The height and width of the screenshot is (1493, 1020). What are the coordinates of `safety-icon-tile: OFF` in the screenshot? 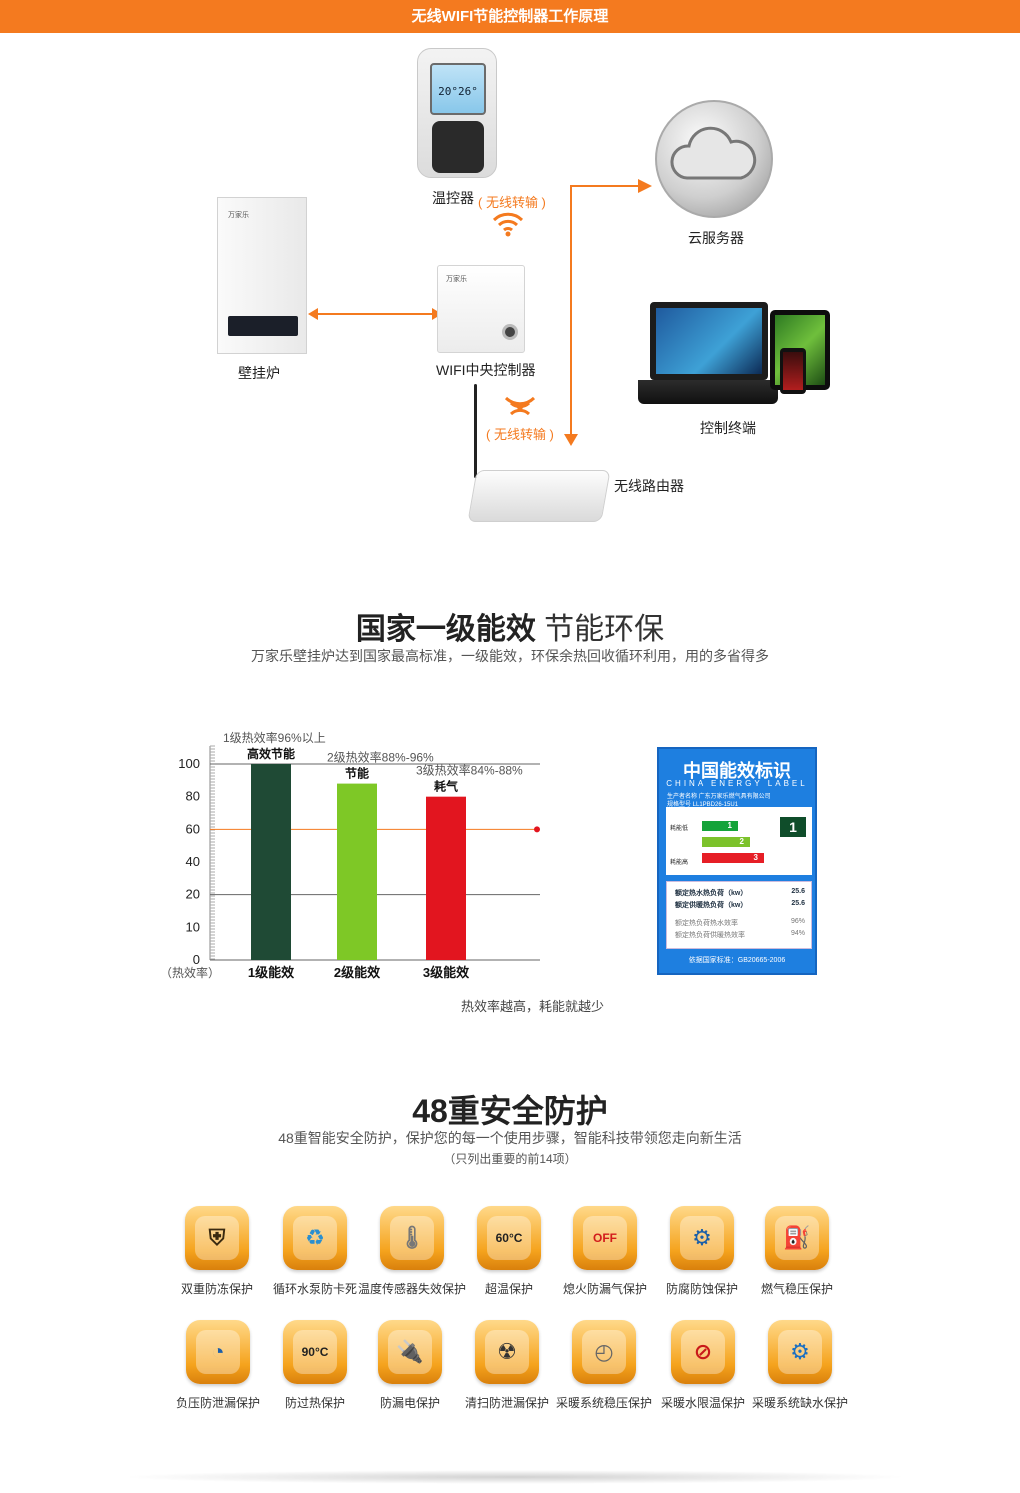 It's located at (605, 1238).